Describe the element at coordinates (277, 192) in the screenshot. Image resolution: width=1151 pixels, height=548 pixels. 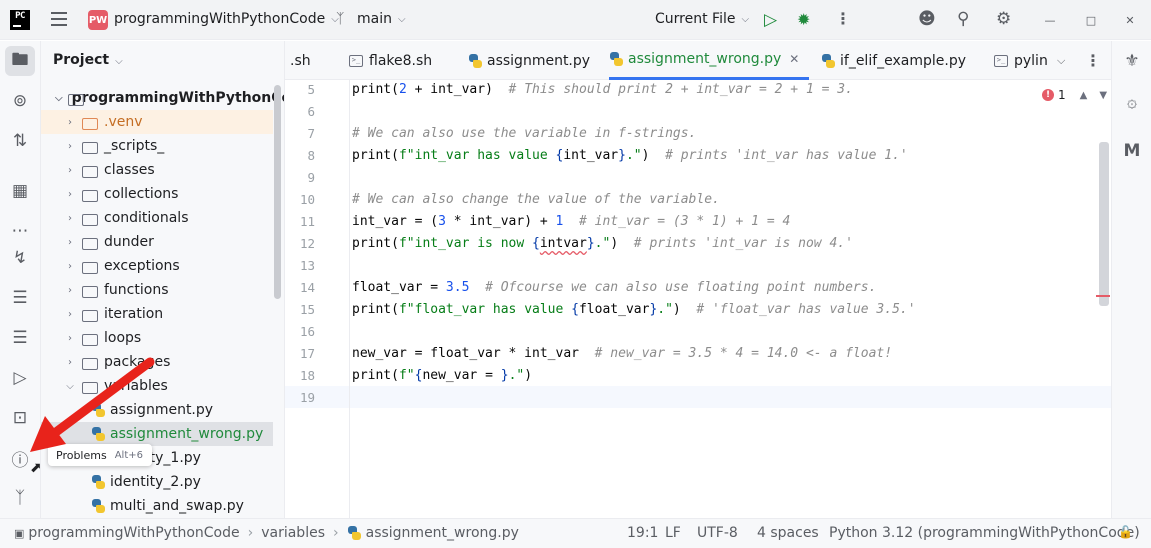
I see `project-scrollbar` at that location.